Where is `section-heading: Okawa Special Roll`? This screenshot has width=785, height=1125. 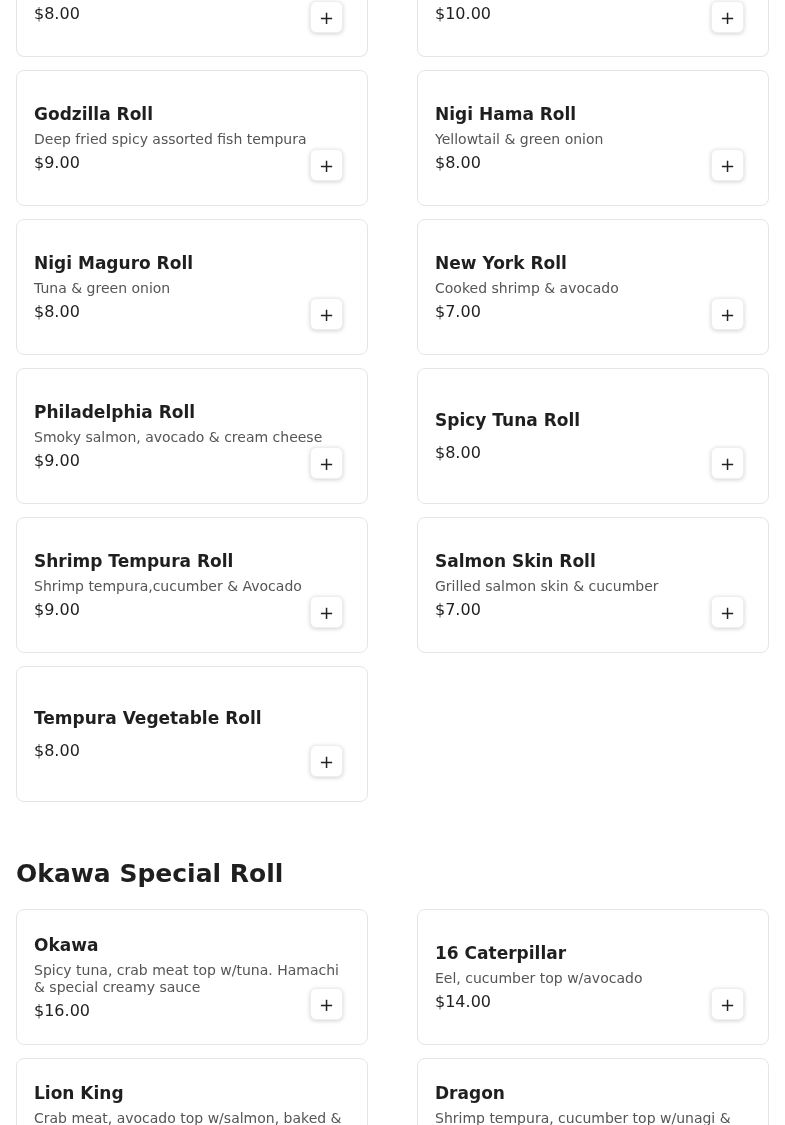
section-heading: Okawa Special Roll is located at coordinates (150, 874).